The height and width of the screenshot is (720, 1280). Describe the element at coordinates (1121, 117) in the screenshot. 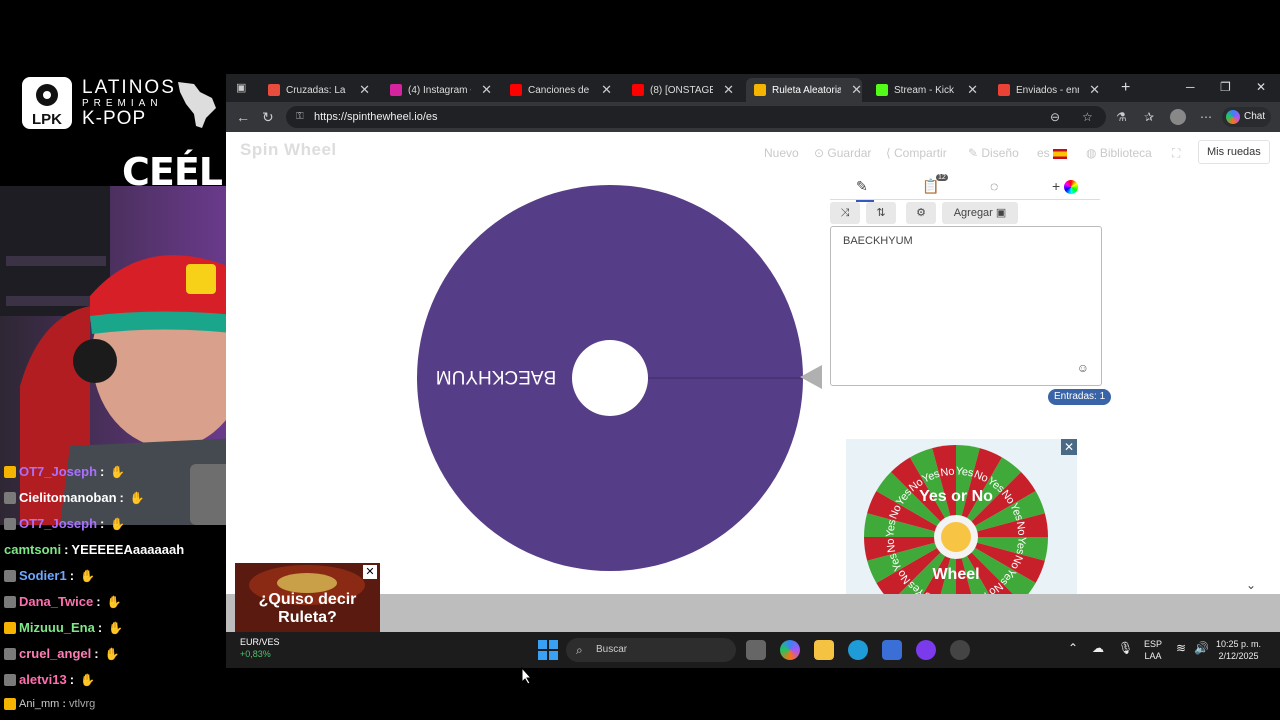

I see `extensions-icon: ⚗` at that location.